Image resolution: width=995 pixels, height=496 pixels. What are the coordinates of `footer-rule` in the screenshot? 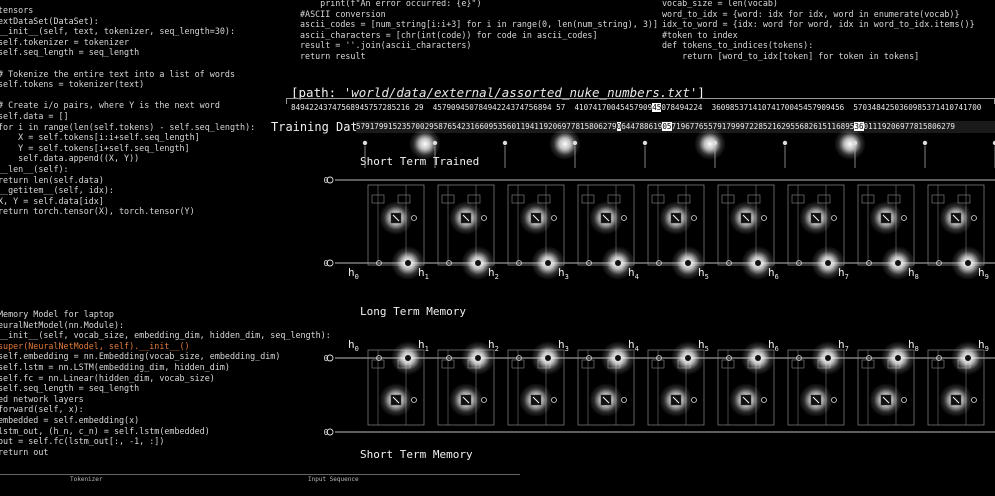 It's located at (260, 474).